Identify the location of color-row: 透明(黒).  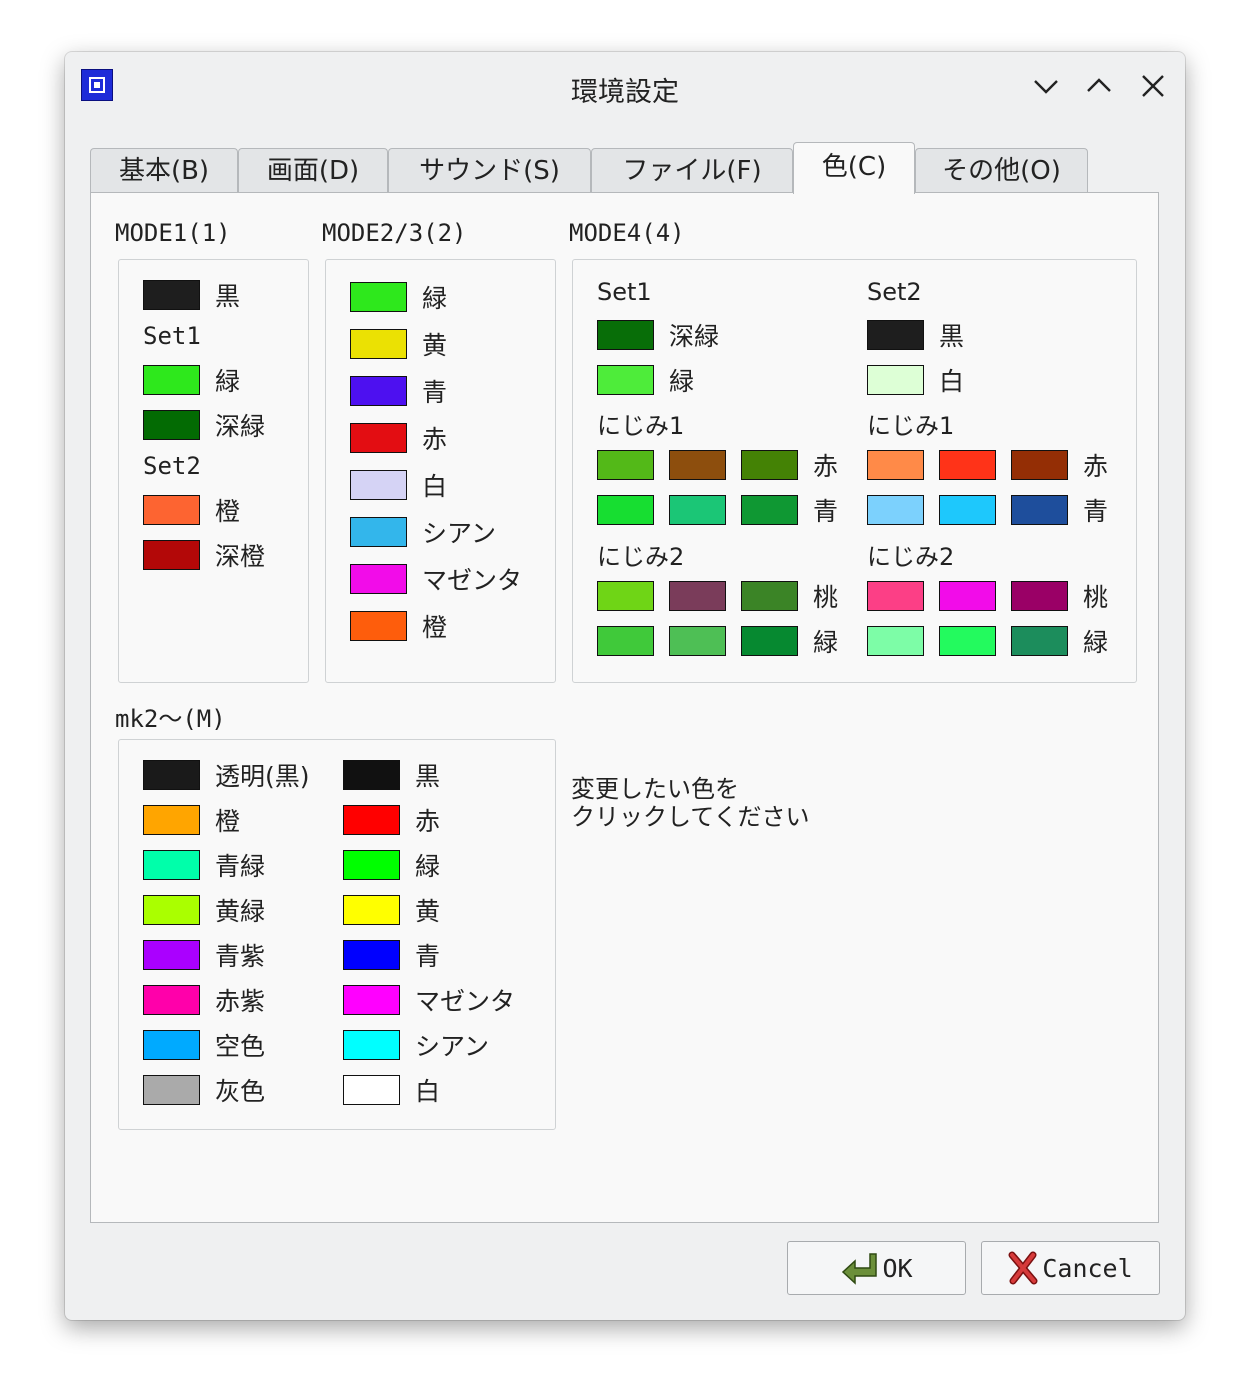
(226, 775).